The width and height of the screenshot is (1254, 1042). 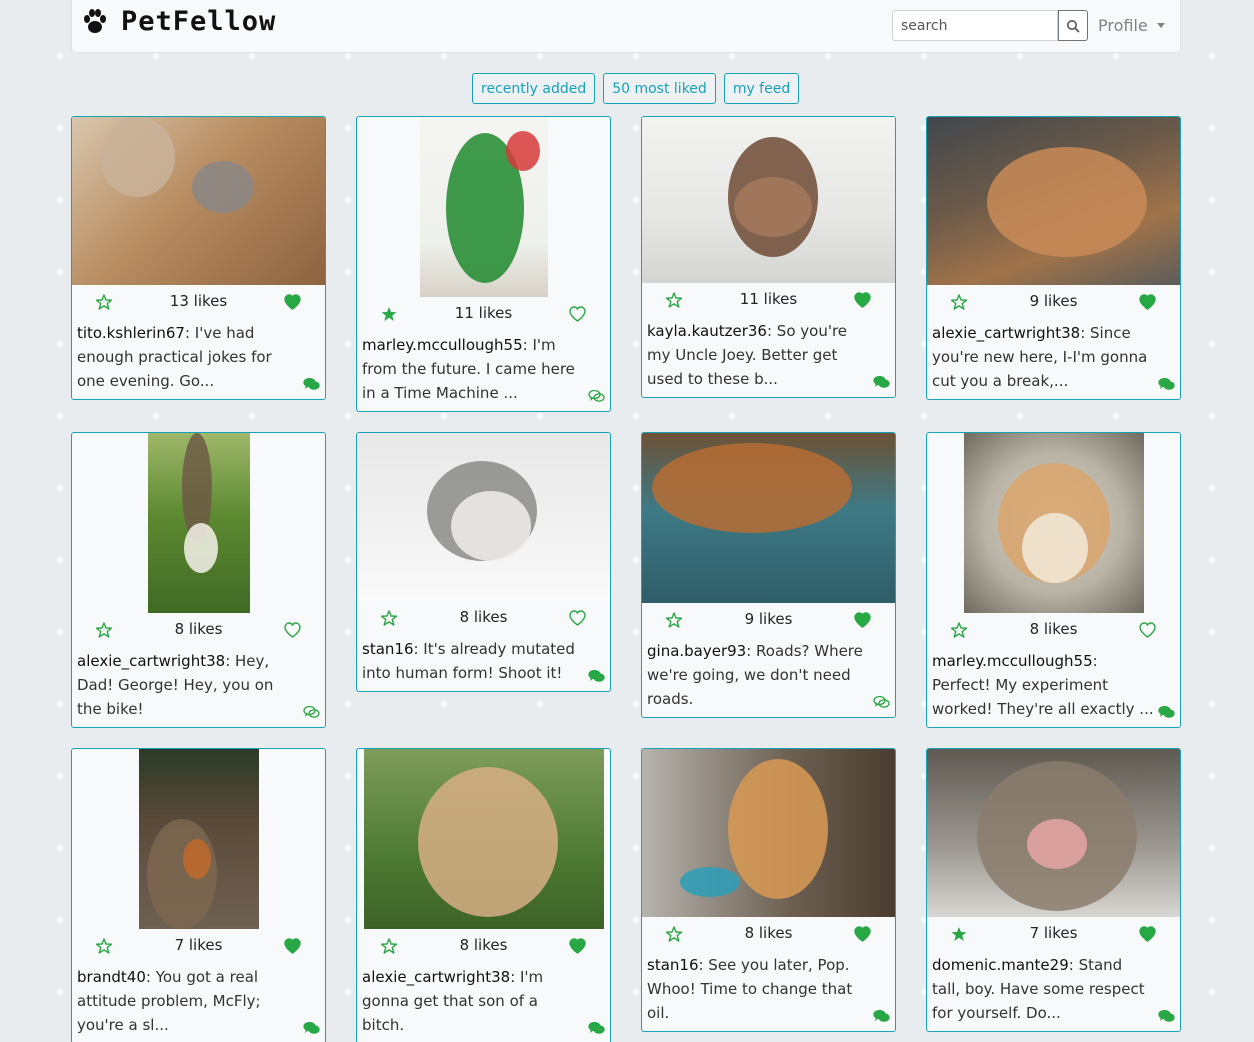 What do you see at coordinates (1160, 25) in the screenshot?
I see `chevron-down-icon` at bounding box center [1160, 25].